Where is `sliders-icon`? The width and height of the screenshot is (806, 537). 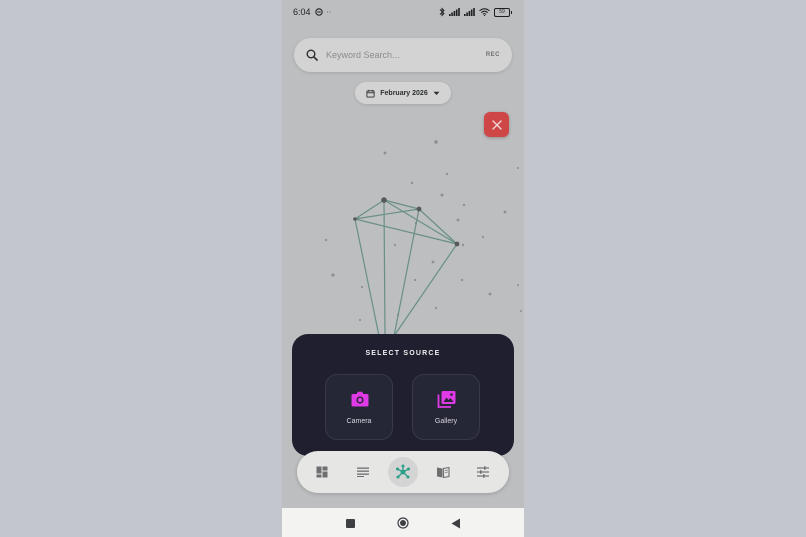
sliders-icon is located at coordinates (483, 472).